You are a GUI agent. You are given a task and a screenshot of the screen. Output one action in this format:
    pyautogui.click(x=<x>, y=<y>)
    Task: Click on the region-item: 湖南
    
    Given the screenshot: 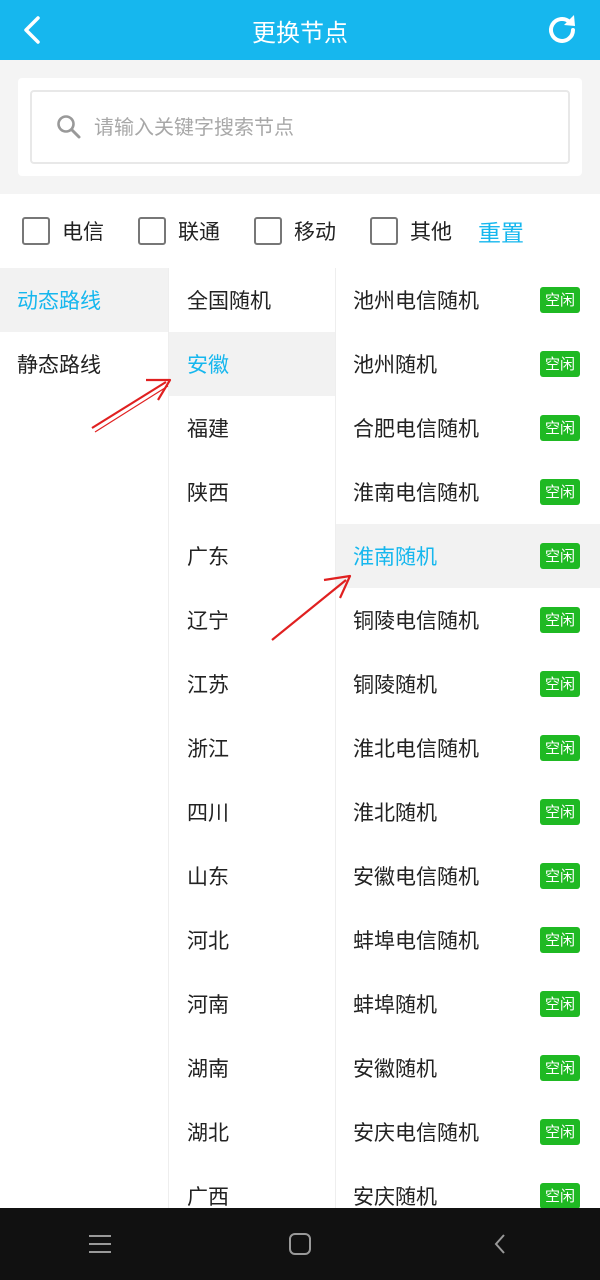 What is the action you would take?
    pyautogui.click(x=252, y=1068)
    